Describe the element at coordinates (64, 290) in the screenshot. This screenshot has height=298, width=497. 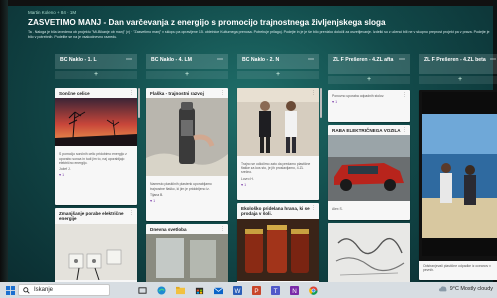
I see `taskbar-search: Iskanje` at that location.